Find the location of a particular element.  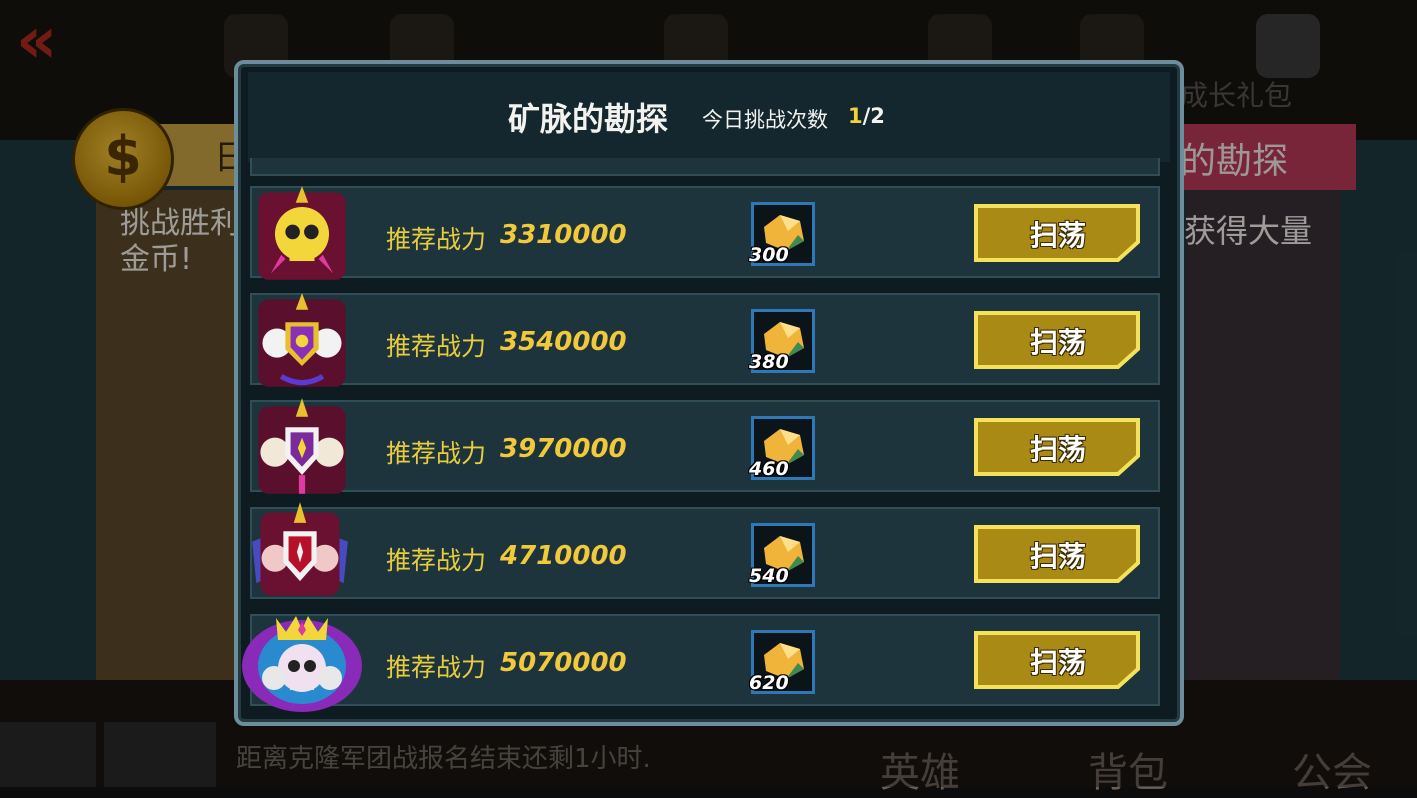

recommended-power-value: 3540000 is located at coordinates (563, 342).